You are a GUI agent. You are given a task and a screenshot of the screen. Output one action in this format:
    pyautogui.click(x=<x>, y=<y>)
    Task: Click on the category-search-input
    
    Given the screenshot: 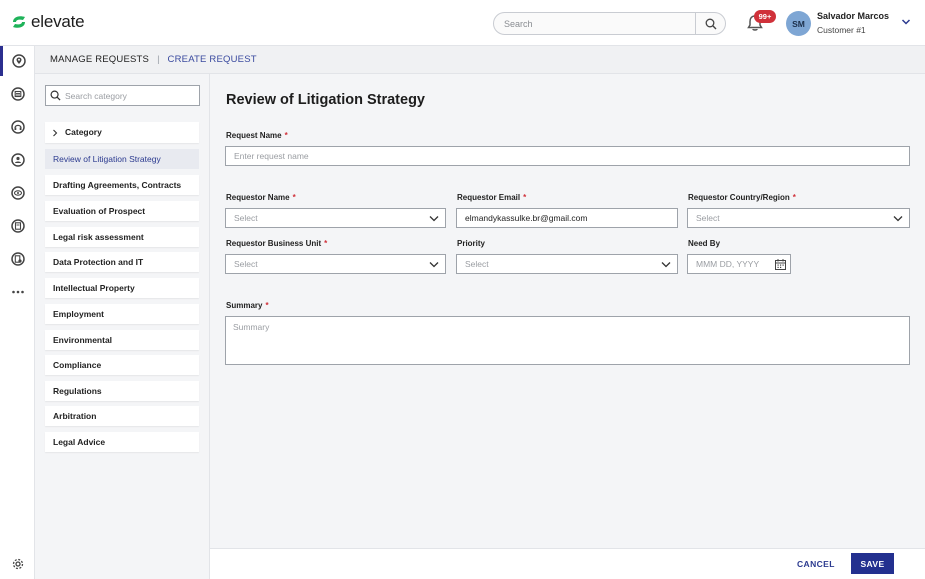 What is the action you would take?
    pyautogui.click(x=130, y=95)
    